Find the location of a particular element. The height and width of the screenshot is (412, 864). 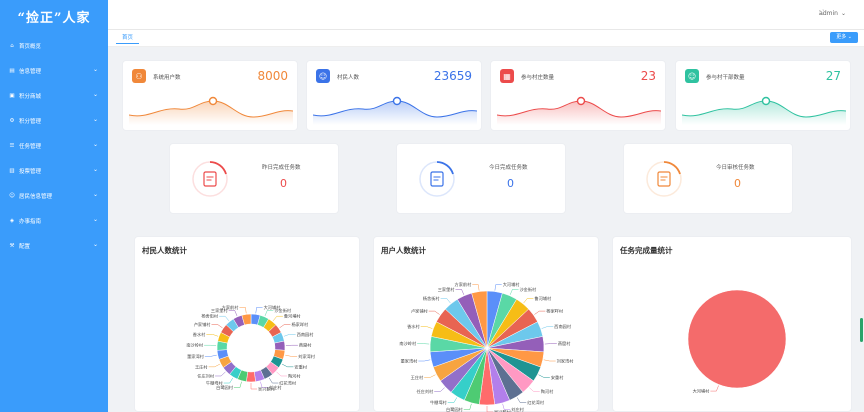

sidebar-item: ◈ 办事指南 ⌄ is located at coordinates (54, 221).